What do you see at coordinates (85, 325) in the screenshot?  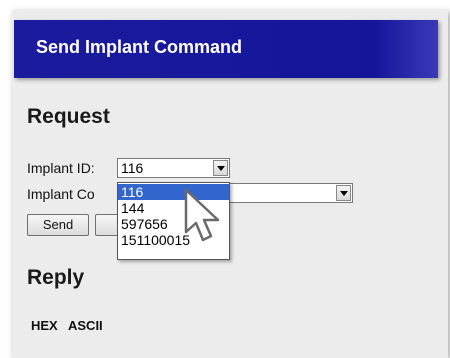 I see `ascii-column-header: ASCII` at bounding box center [85, 325].